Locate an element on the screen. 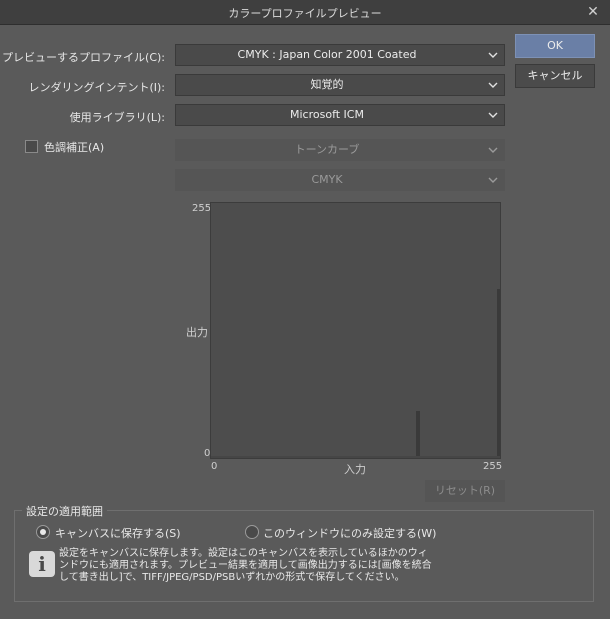 The height and width of the screenshot is (619, 610). close-icon: ✕ is located at coordinates (593, 12).